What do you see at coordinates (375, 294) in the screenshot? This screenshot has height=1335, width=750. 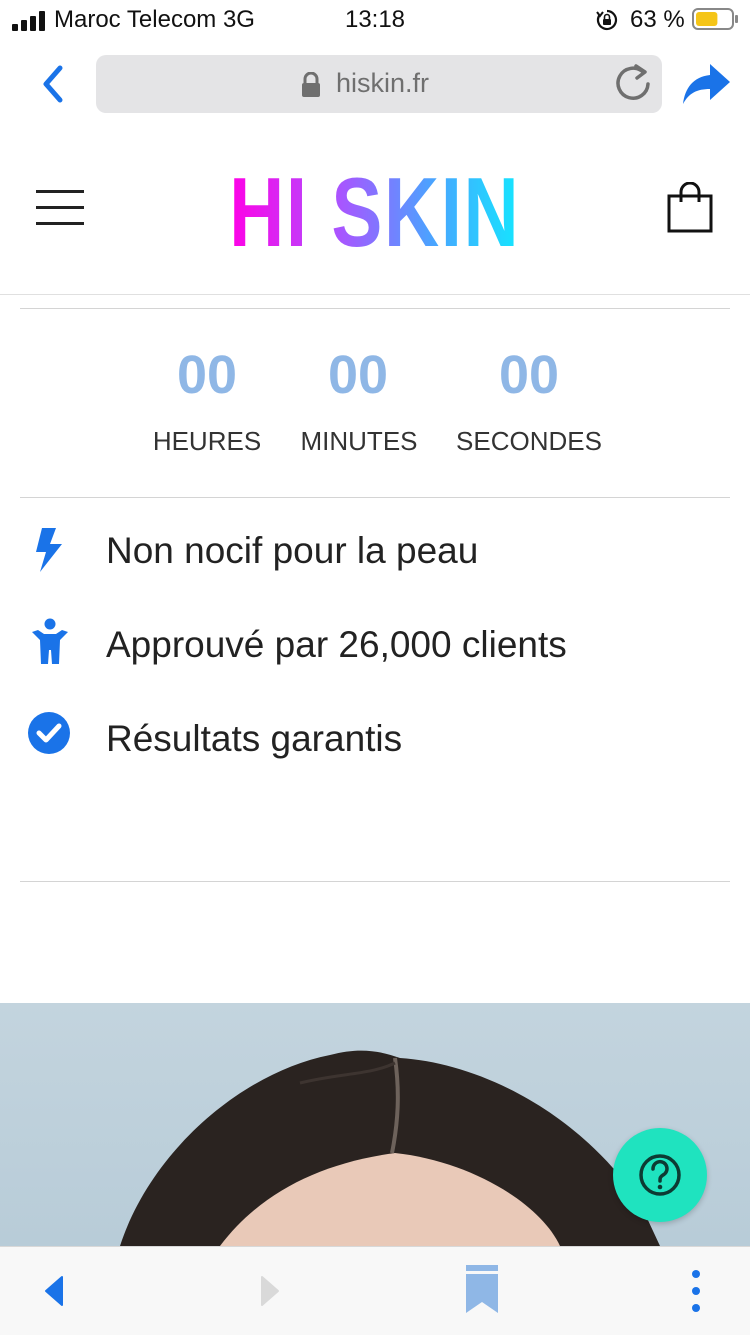 I see `header-divider` at bounding box center [375, 294].